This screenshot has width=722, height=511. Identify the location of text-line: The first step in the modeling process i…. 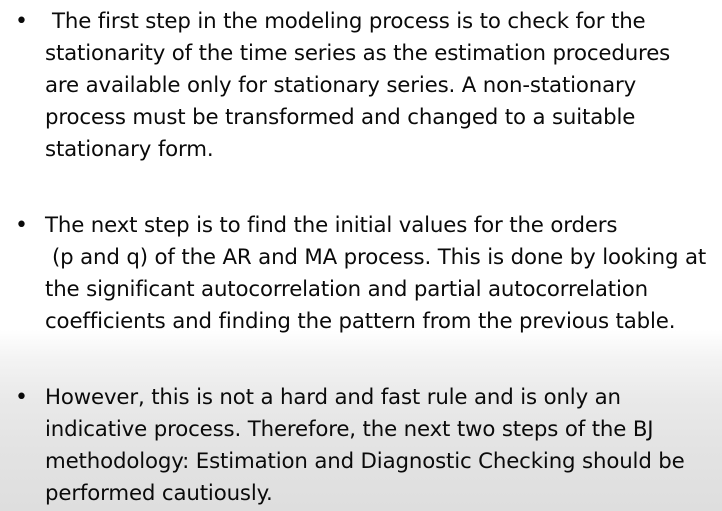
(349, 21).